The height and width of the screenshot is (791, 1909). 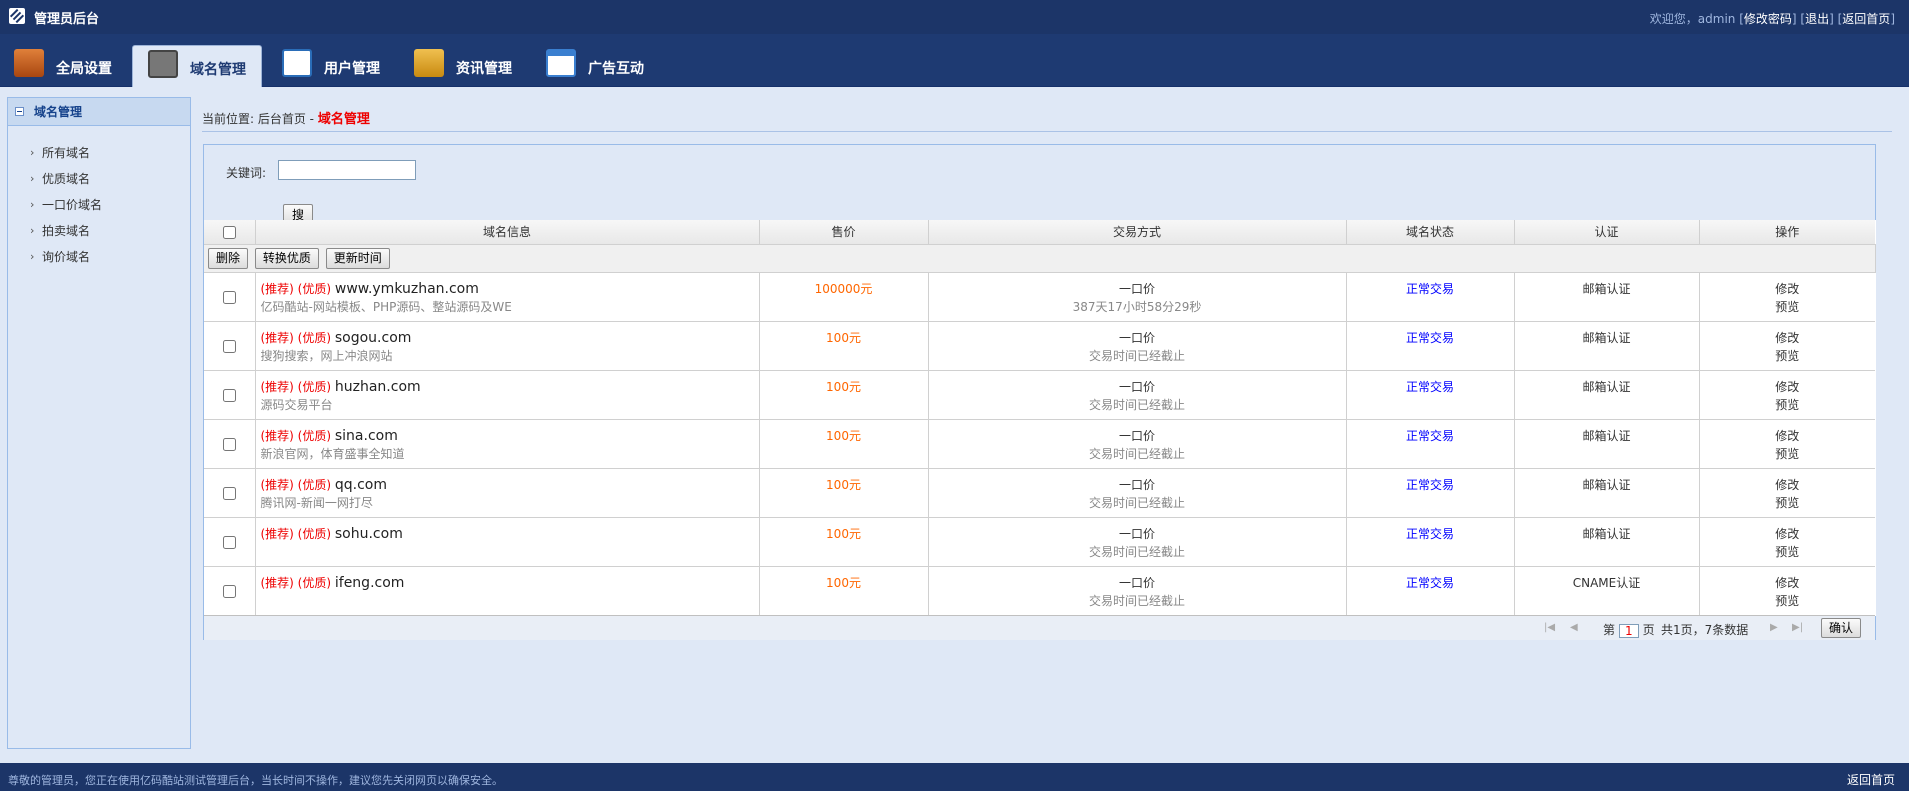 I want to click on folder-icon, so click(x=429, y=63).